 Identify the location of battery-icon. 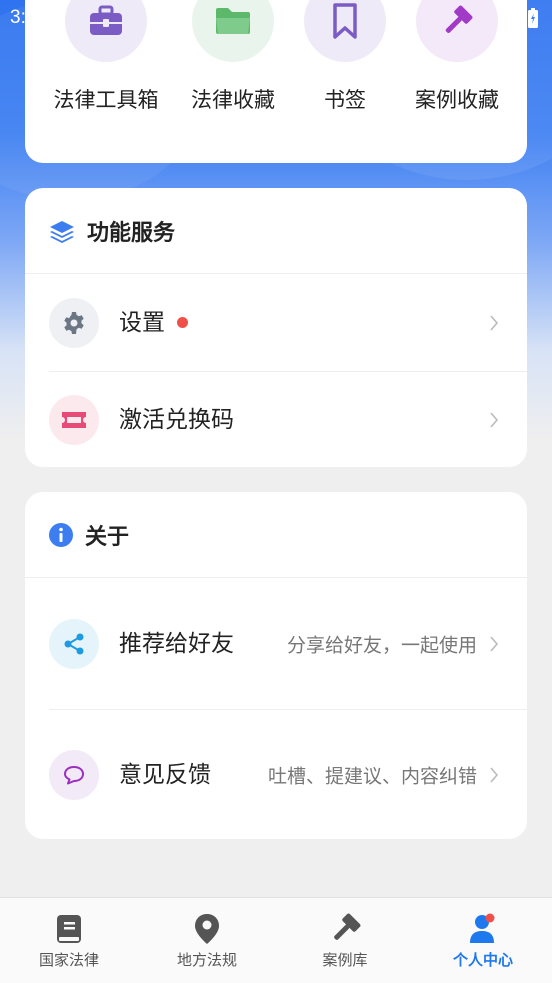
(533, 18).